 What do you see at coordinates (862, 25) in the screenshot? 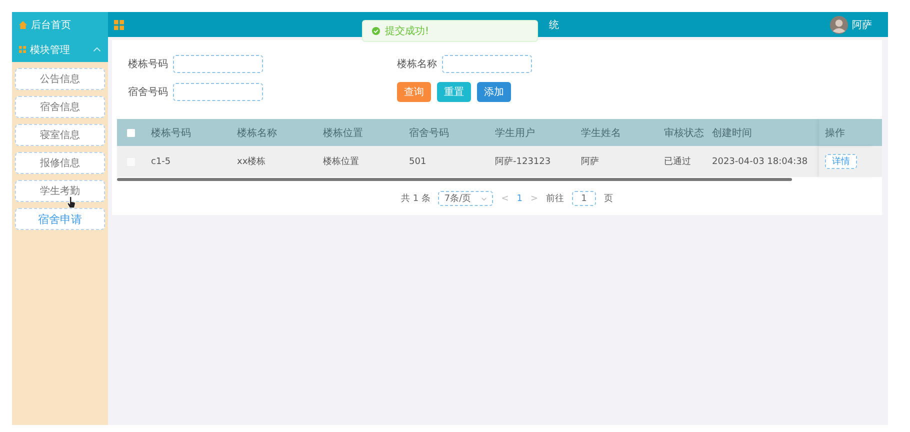
I see `user-name: 阿萨` at bounding box center [862, 25].